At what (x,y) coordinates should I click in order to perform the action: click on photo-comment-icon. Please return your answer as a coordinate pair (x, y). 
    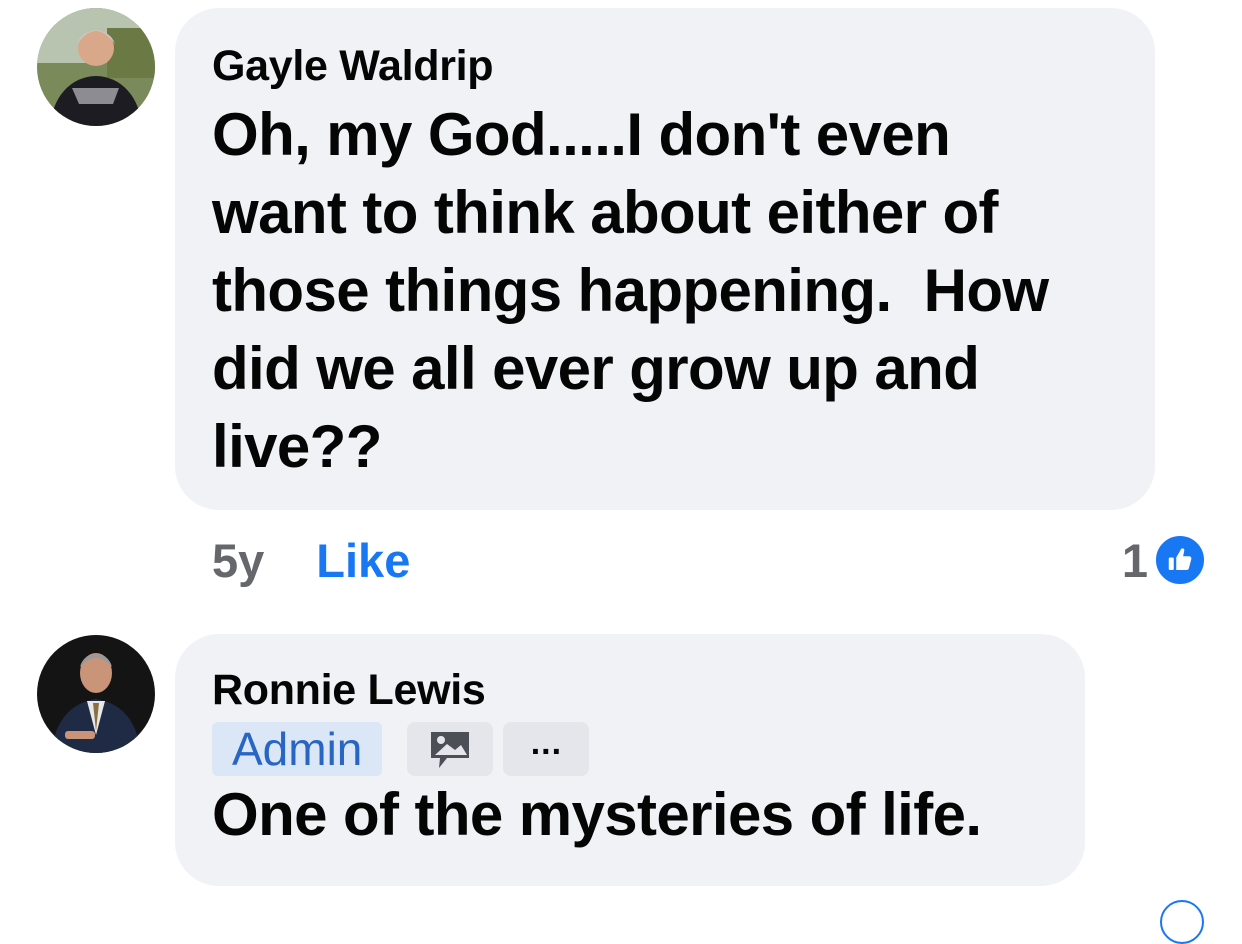
    Looking at the image, I should click on (450, 749).